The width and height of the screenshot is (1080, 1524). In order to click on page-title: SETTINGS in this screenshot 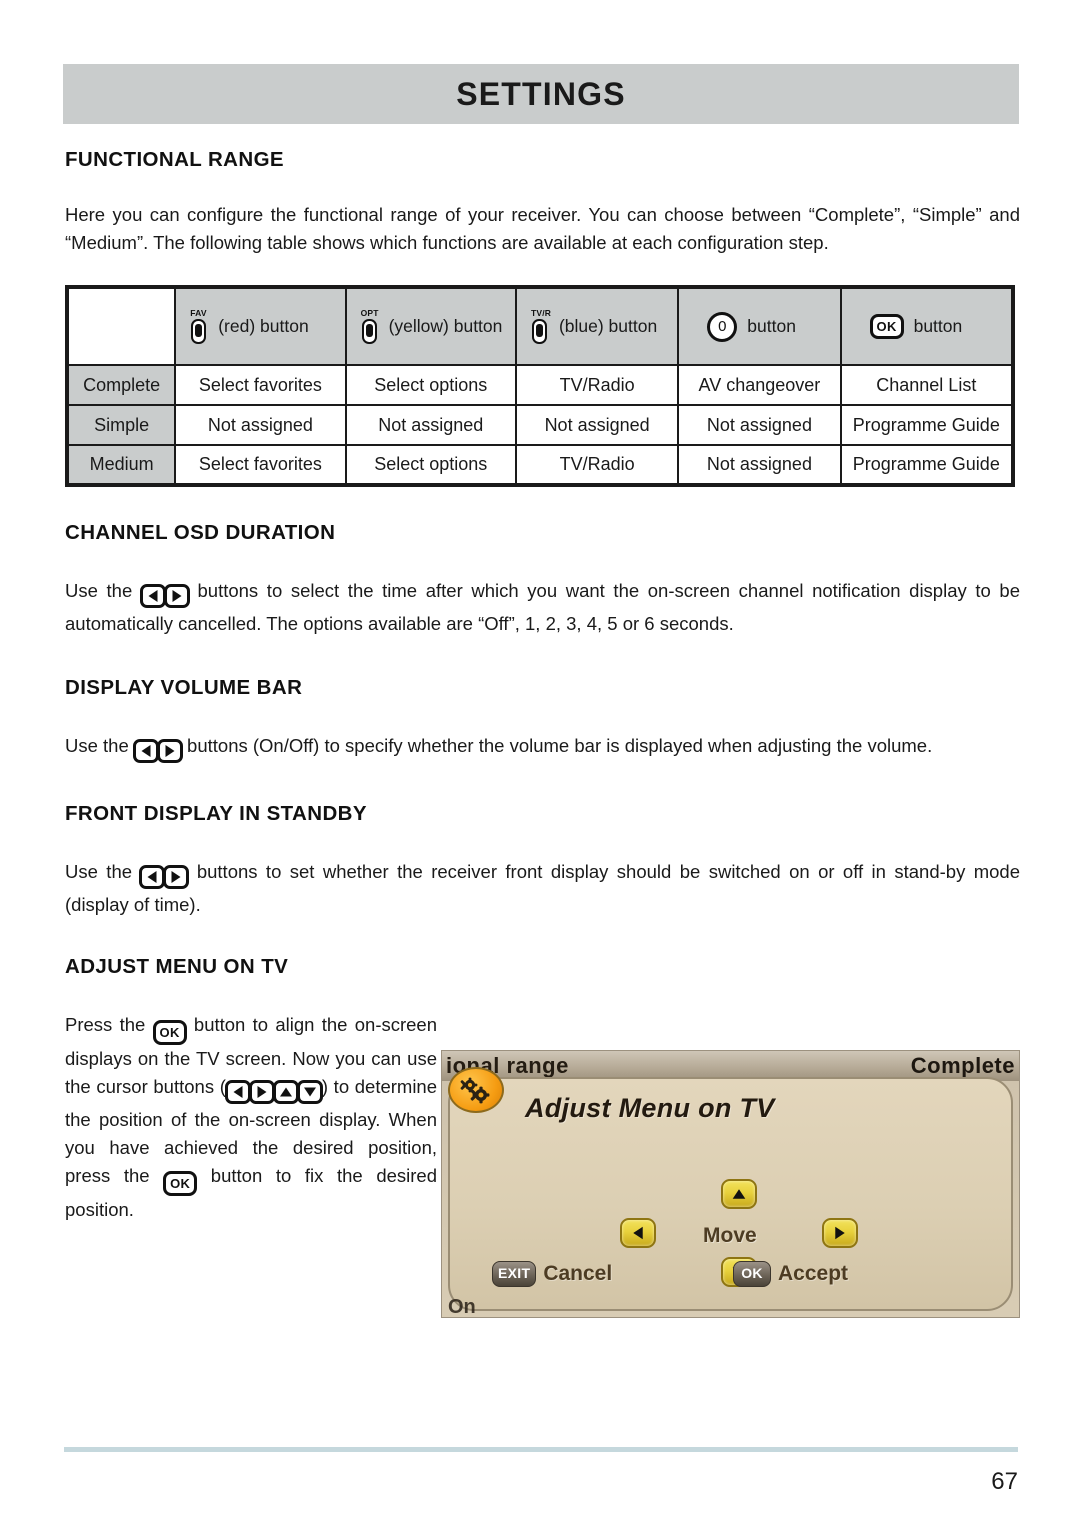, I will do `click(541, 93)`.